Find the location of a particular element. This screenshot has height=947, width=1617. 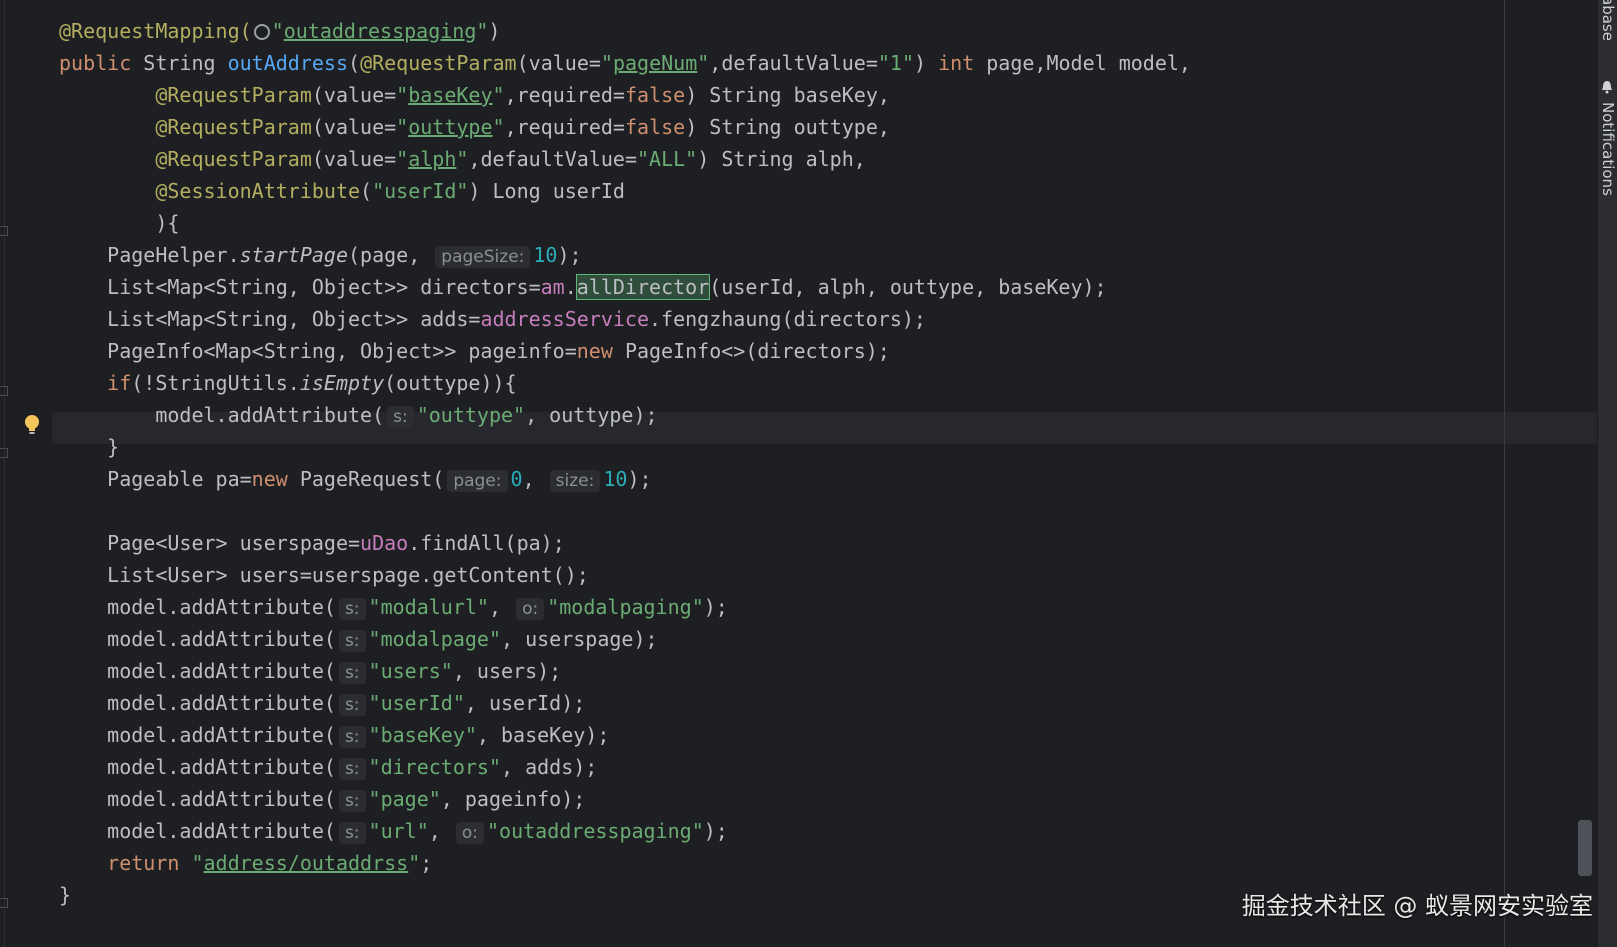

code-line: @RequestMapping("outaddresspaging") is located at coordinates (279, 31).